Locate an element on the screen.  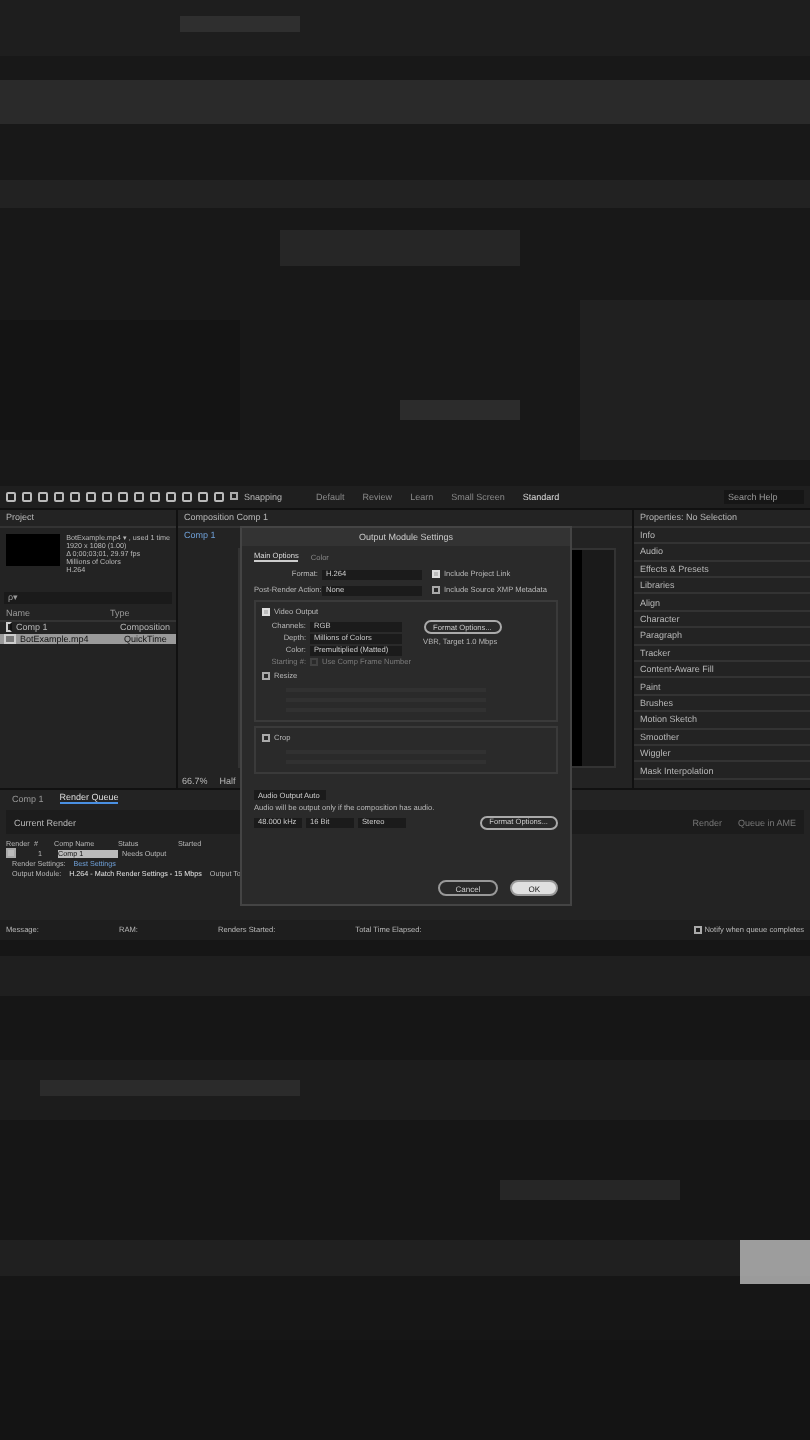
composition-icon is located at coordinates (9, 627).